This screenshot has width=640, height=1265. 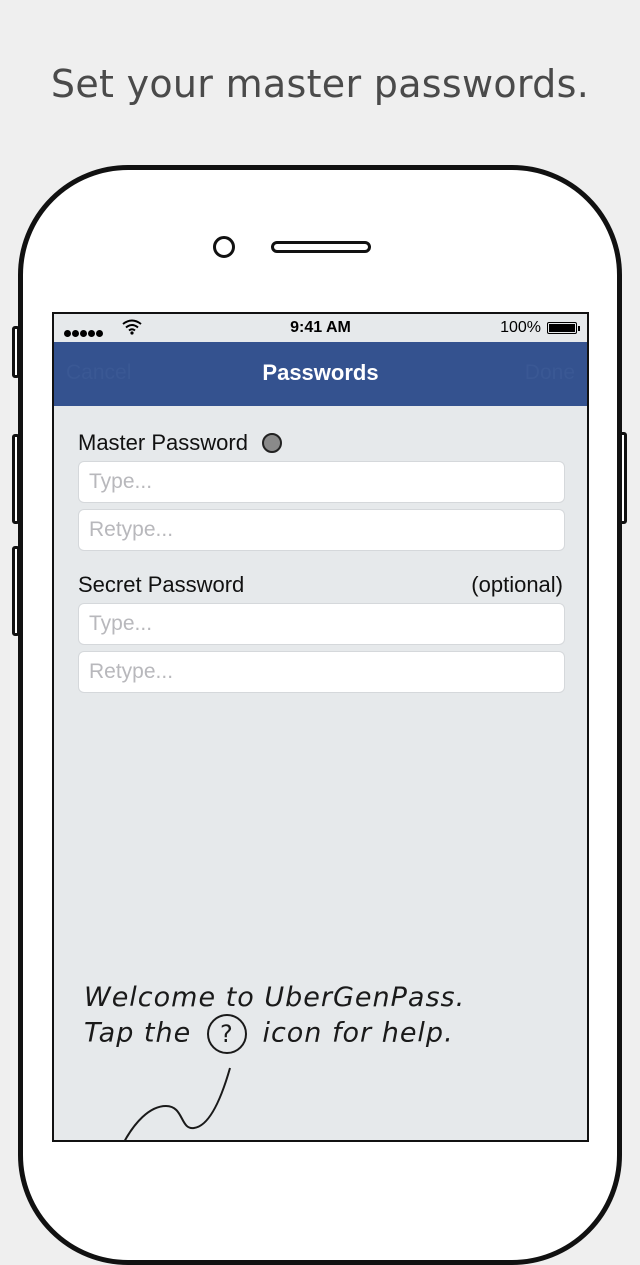 I want to click on phone-camera, so click(x=224, y=247).